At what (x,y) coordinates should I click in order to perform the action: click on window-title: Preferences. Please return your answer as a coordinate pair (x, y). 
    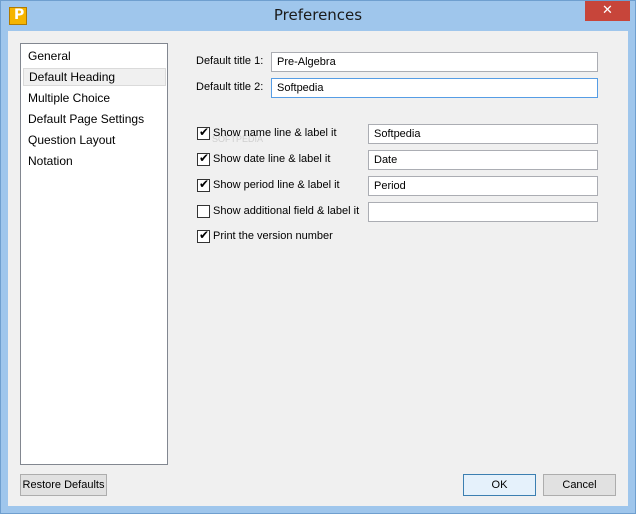
    Looking at the image, I should click on (318, 15).